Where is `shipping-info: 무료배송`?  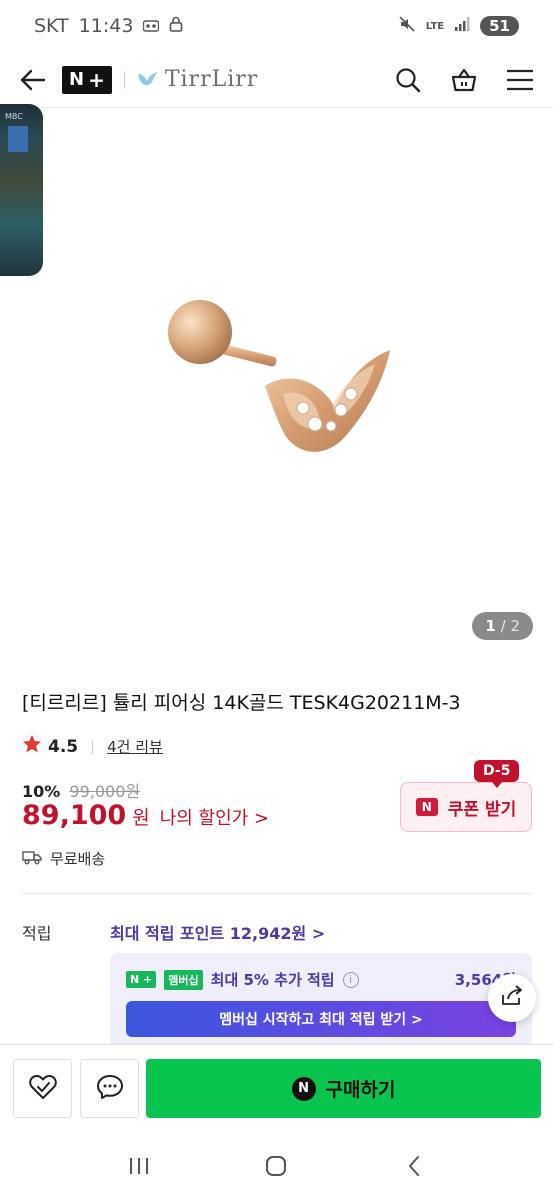
shipping-info: 무료배송 is located at coordinates (63, 858).